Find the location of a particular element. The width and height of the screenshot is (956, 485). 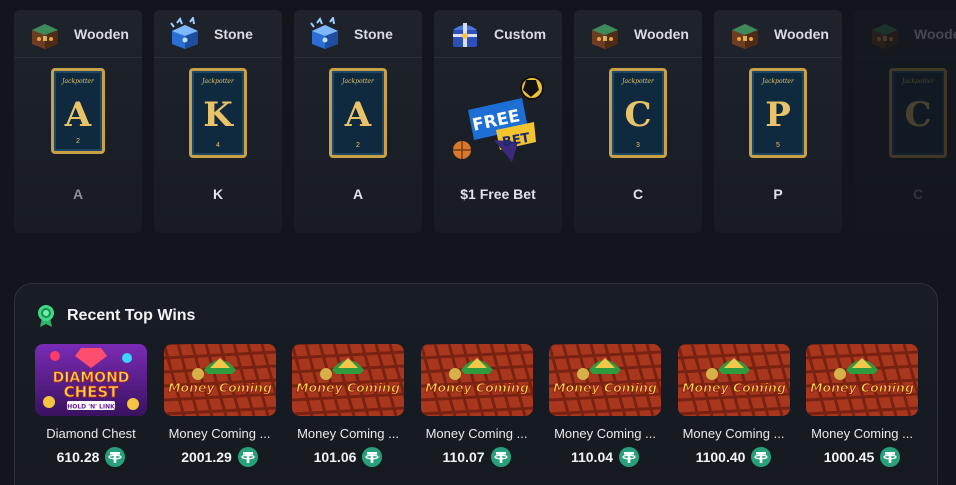

custom-chest-icon is located at coordinates (465, 34).